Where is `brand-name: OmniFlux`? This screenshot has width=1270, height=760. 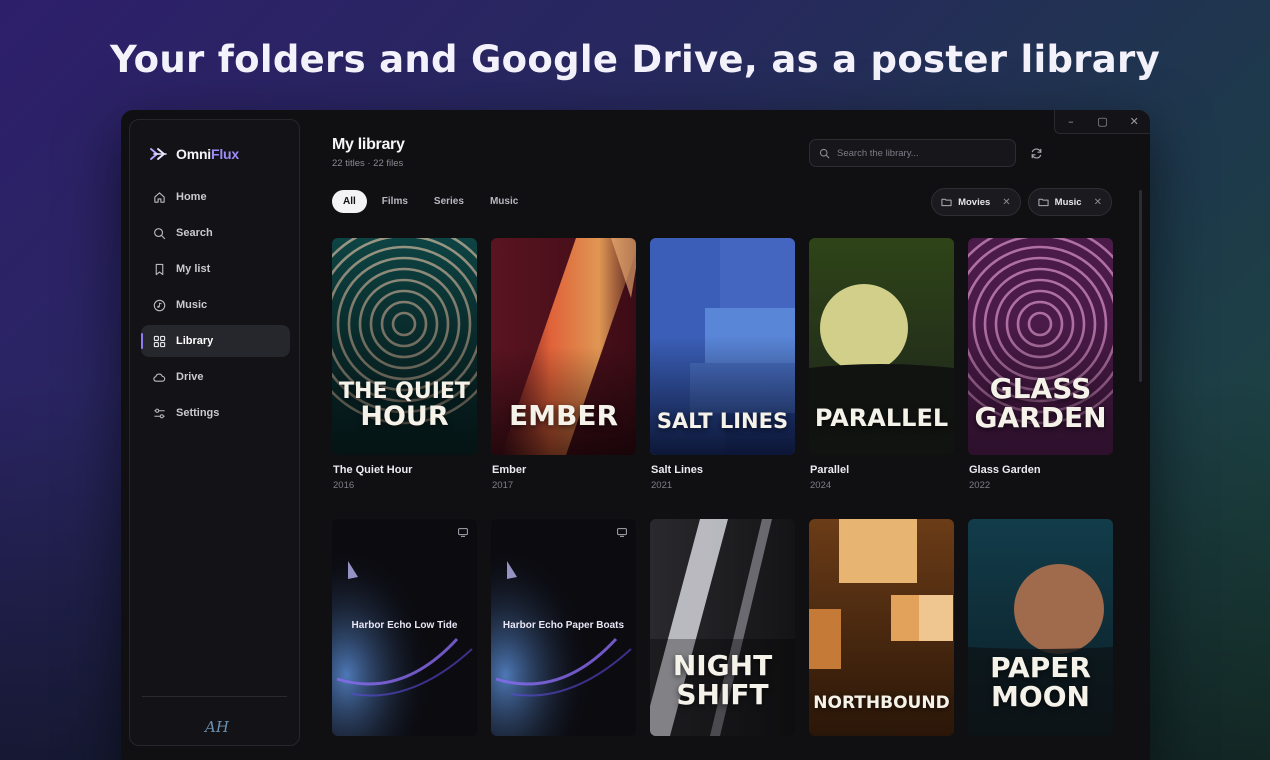
brand-name: OmniFlux is located at coordinates (207, 154).